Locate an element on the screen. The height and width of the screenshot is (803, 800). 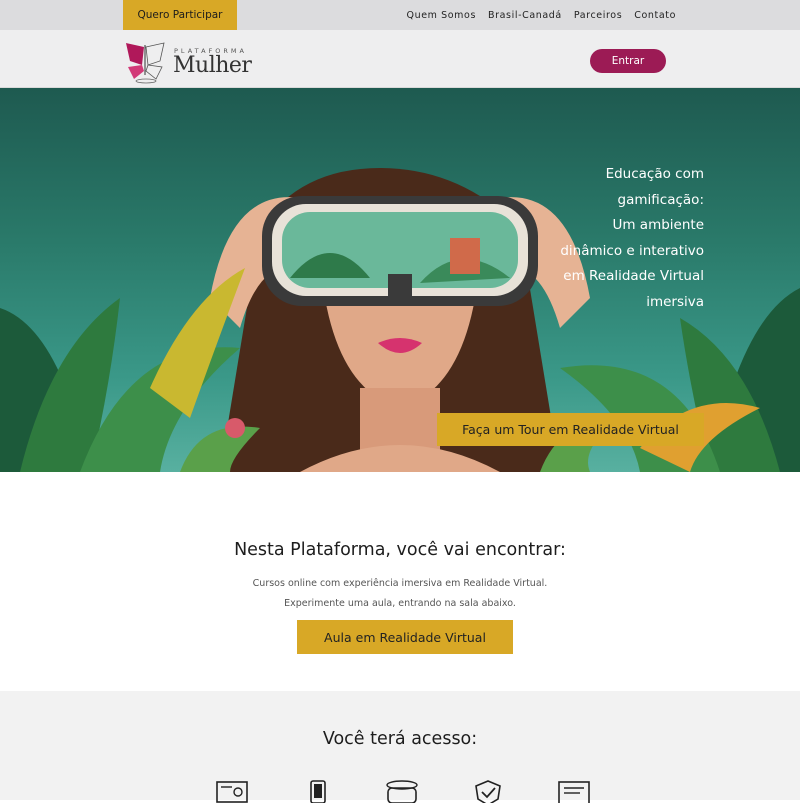
hero-line-6: imersiva is located at coordinates (675, 301).